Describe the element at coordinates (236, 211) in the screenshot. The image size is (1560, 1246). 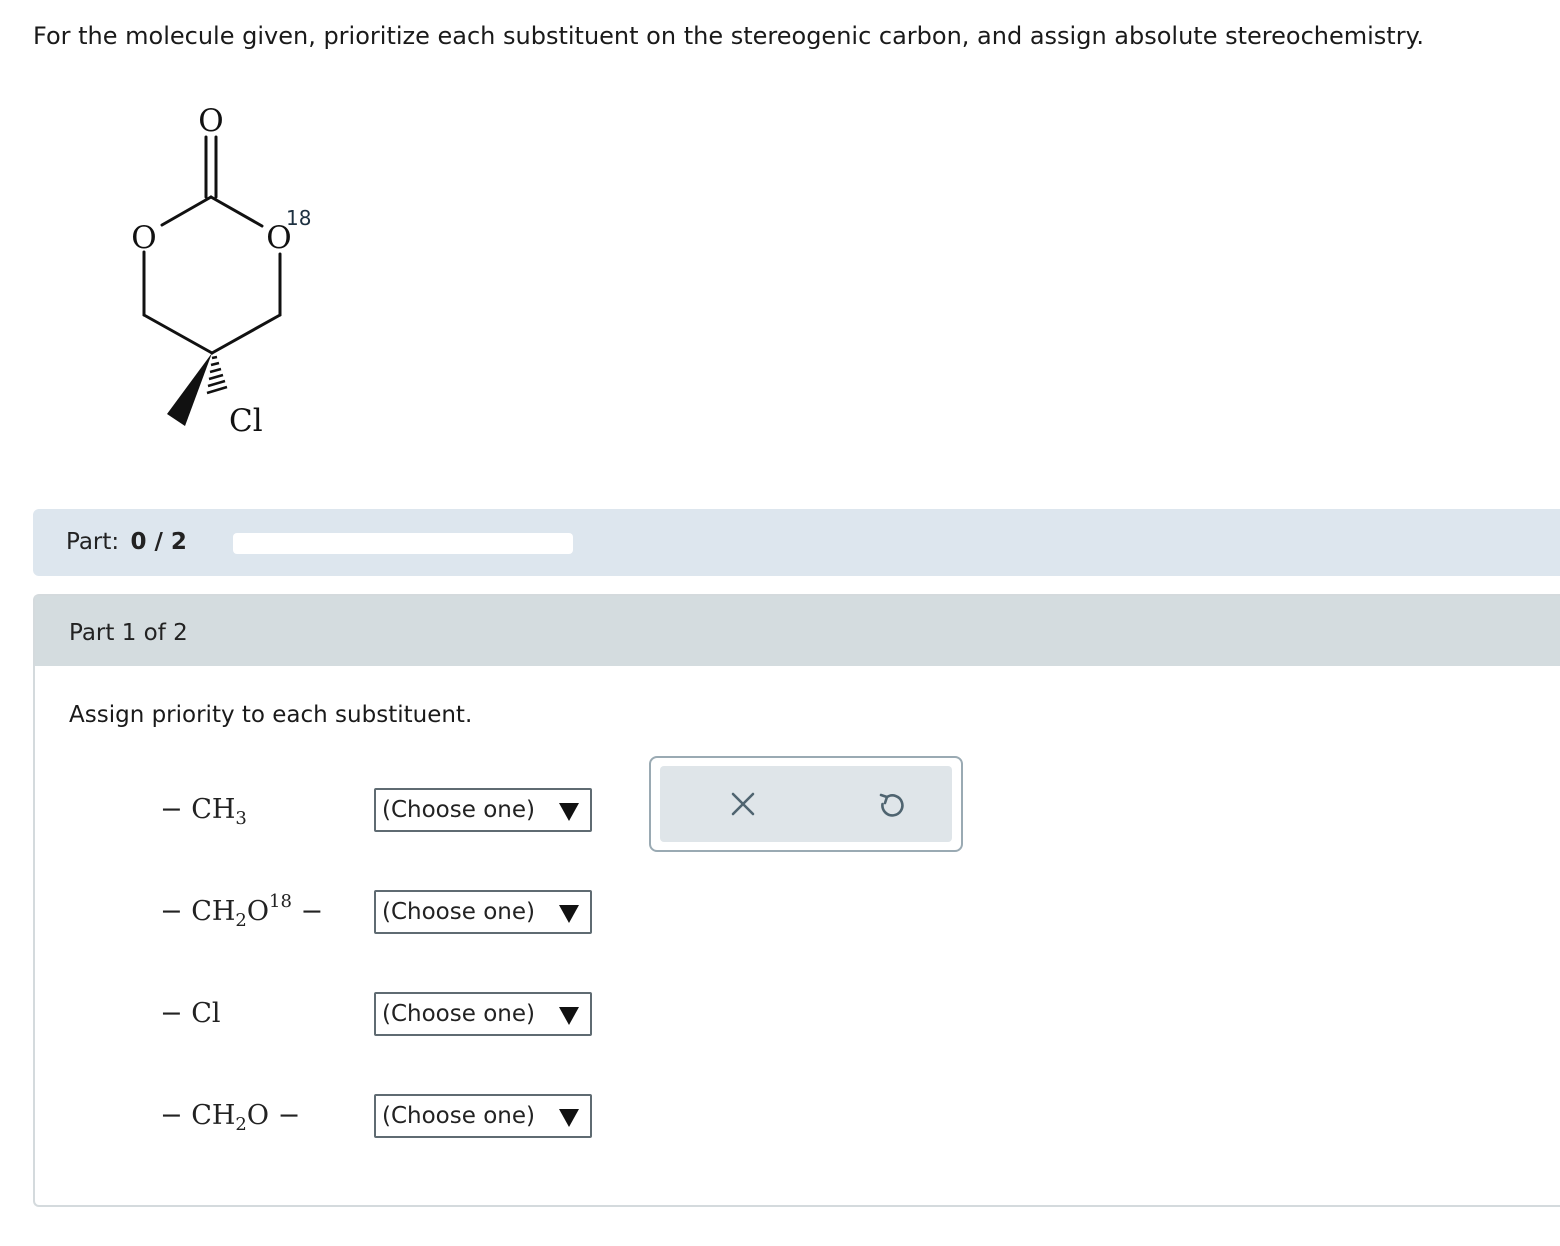
I see `bond-c2-o3` at that location.